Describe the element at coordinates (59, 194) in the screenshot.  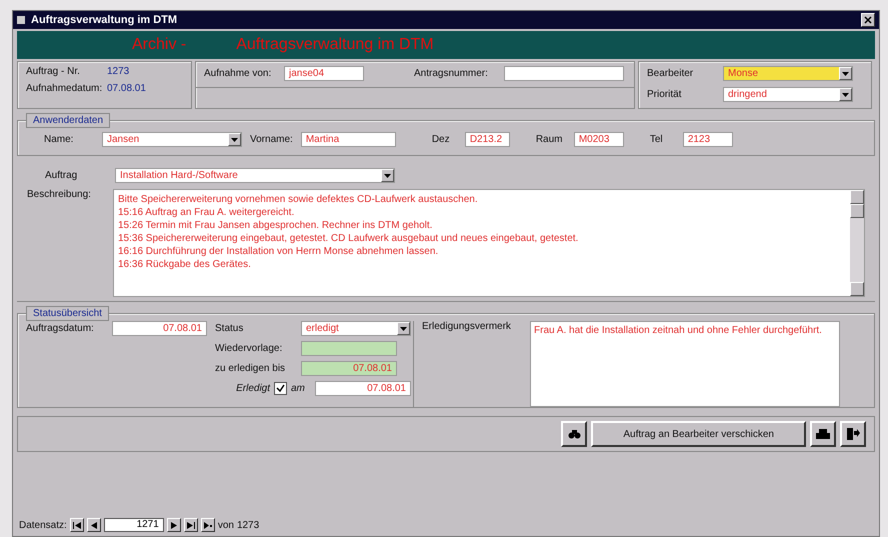
I see `field-label: Beschreibung:` at that location.